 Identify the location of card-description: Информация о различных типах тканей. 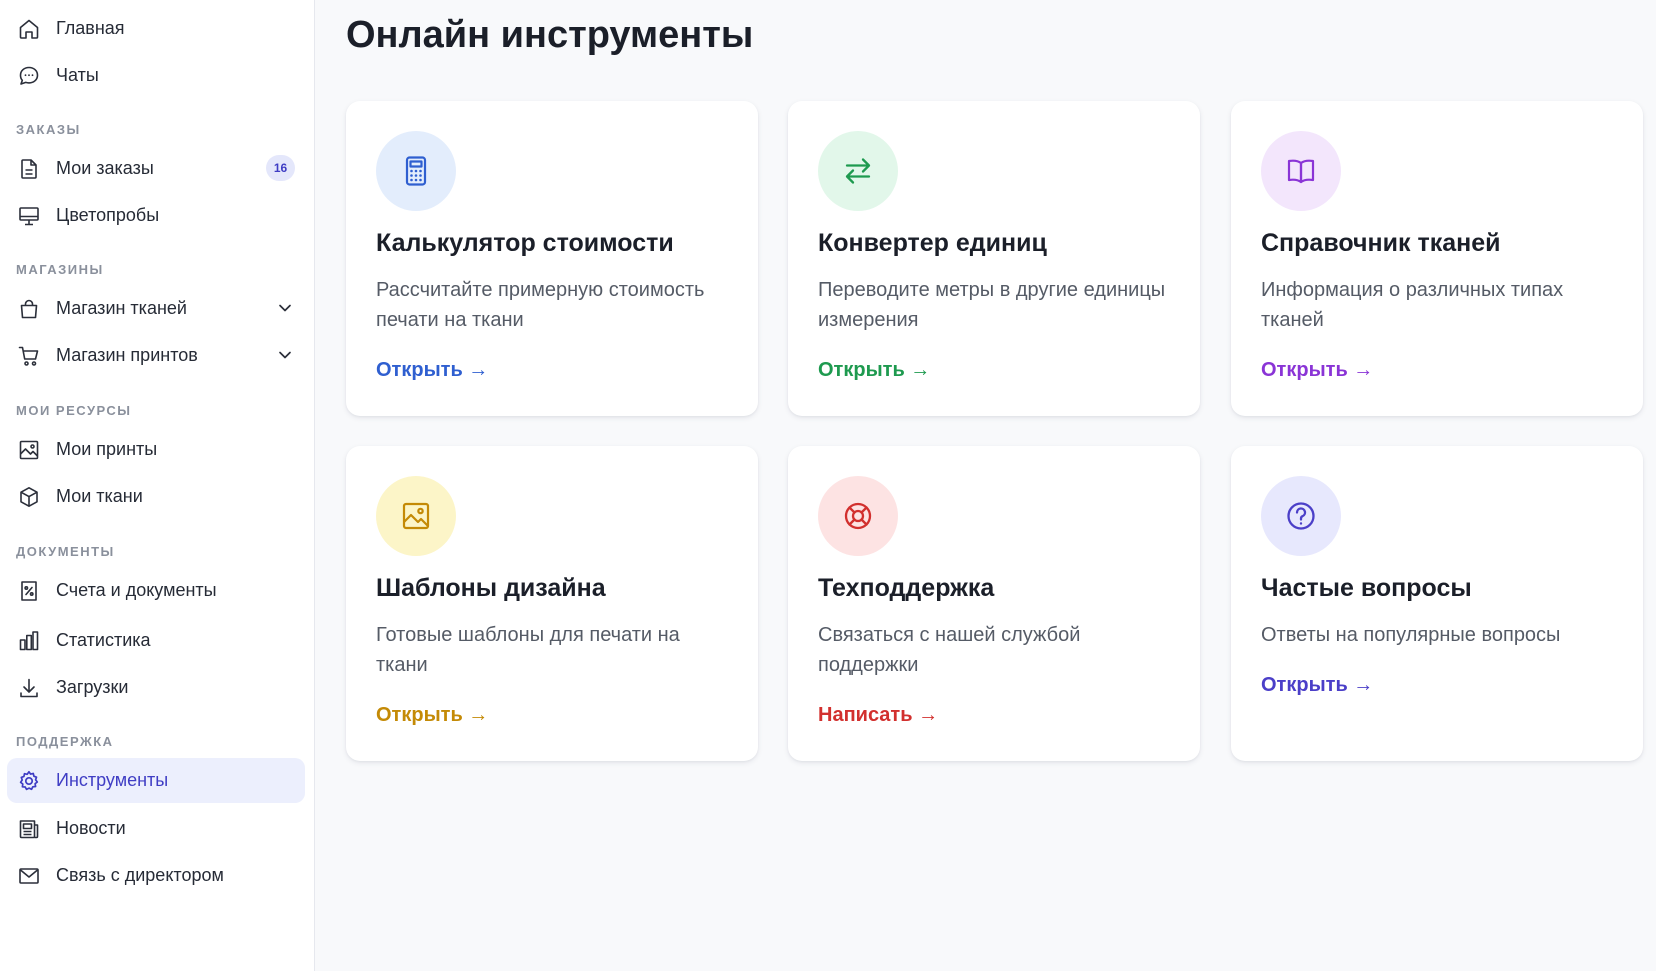
(1412, 305).